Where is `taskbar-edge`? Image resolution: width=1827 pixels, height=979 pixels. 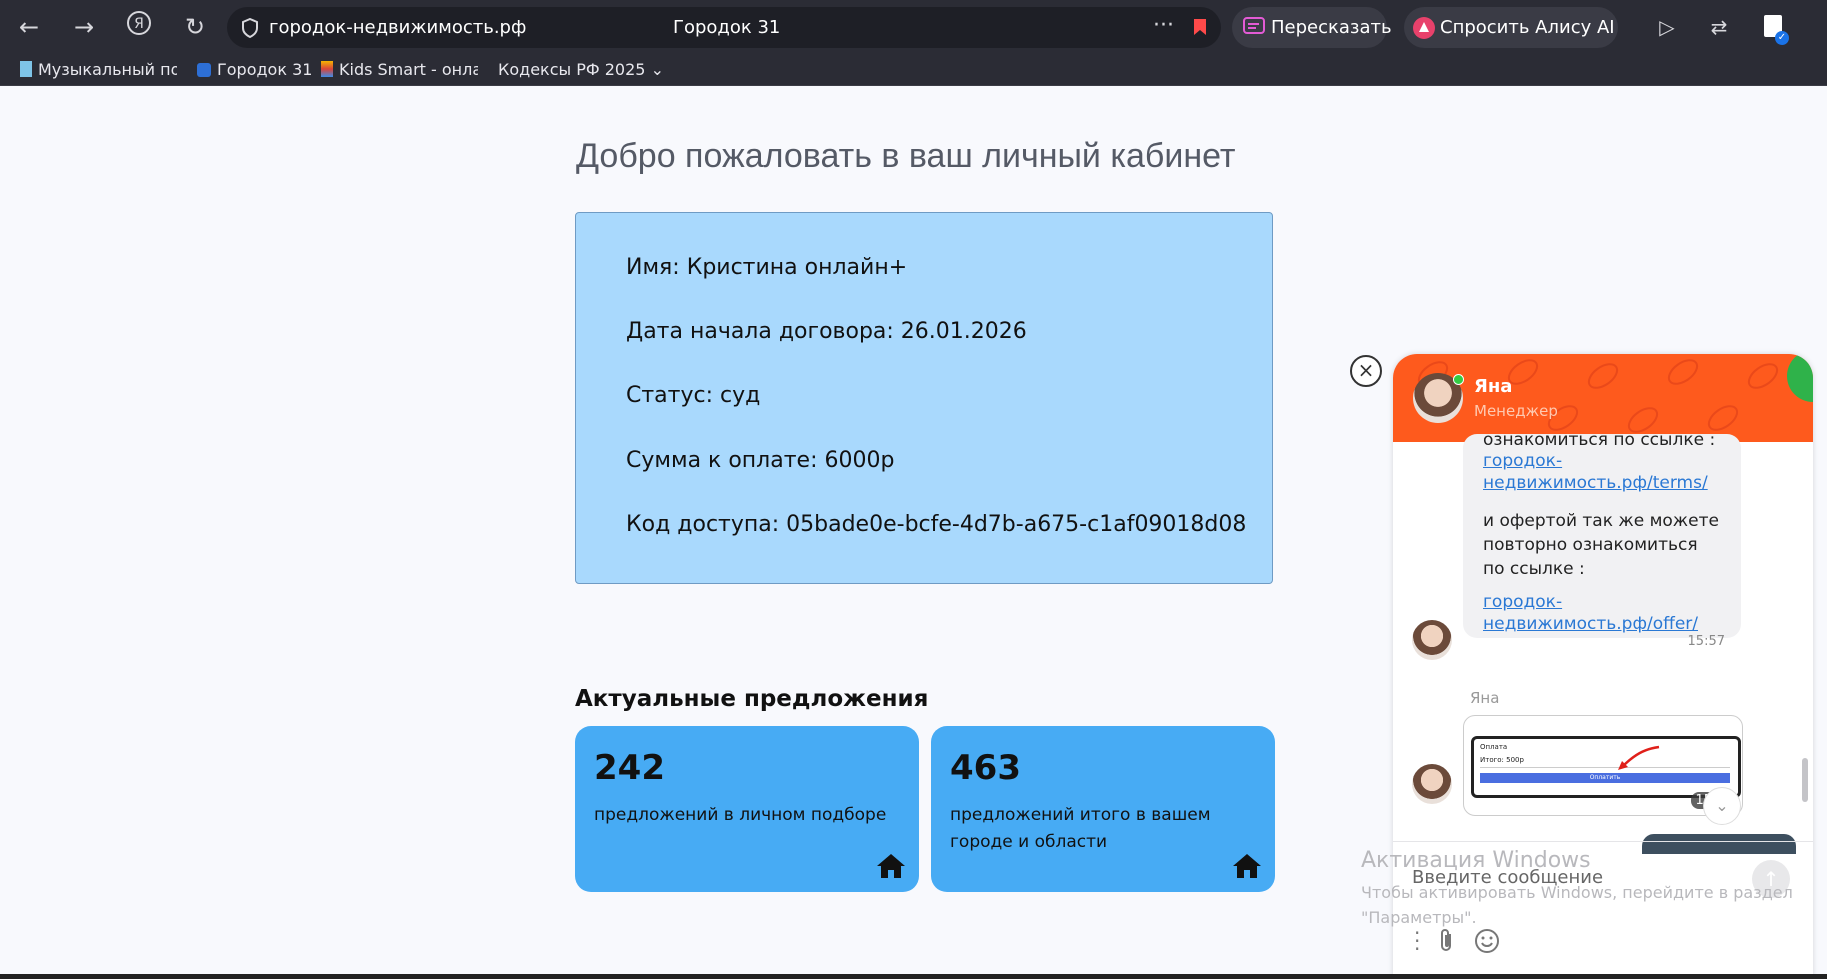
taskbar-edge is located at coordinates (913, 976).